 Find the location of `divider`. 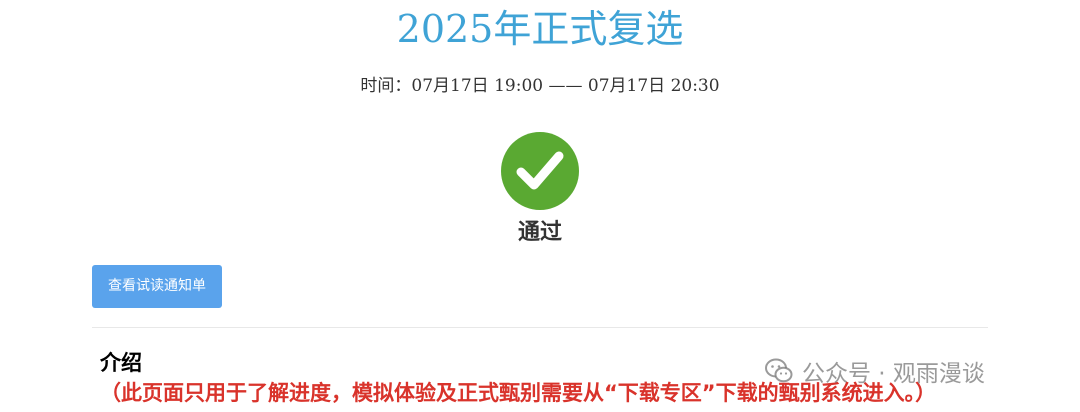

divider is located at coordinates (540, 327).